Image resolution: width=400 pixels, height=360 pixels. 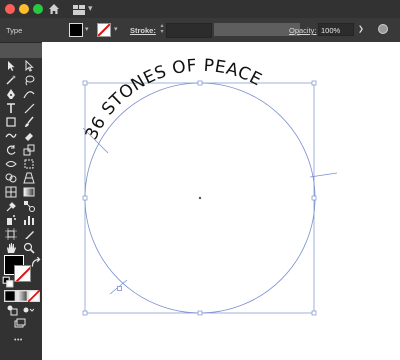 What do you see at coordinates (189, 30) in the screenshot?
I see `stroke-weight-field` at bounding box center [189, 30].